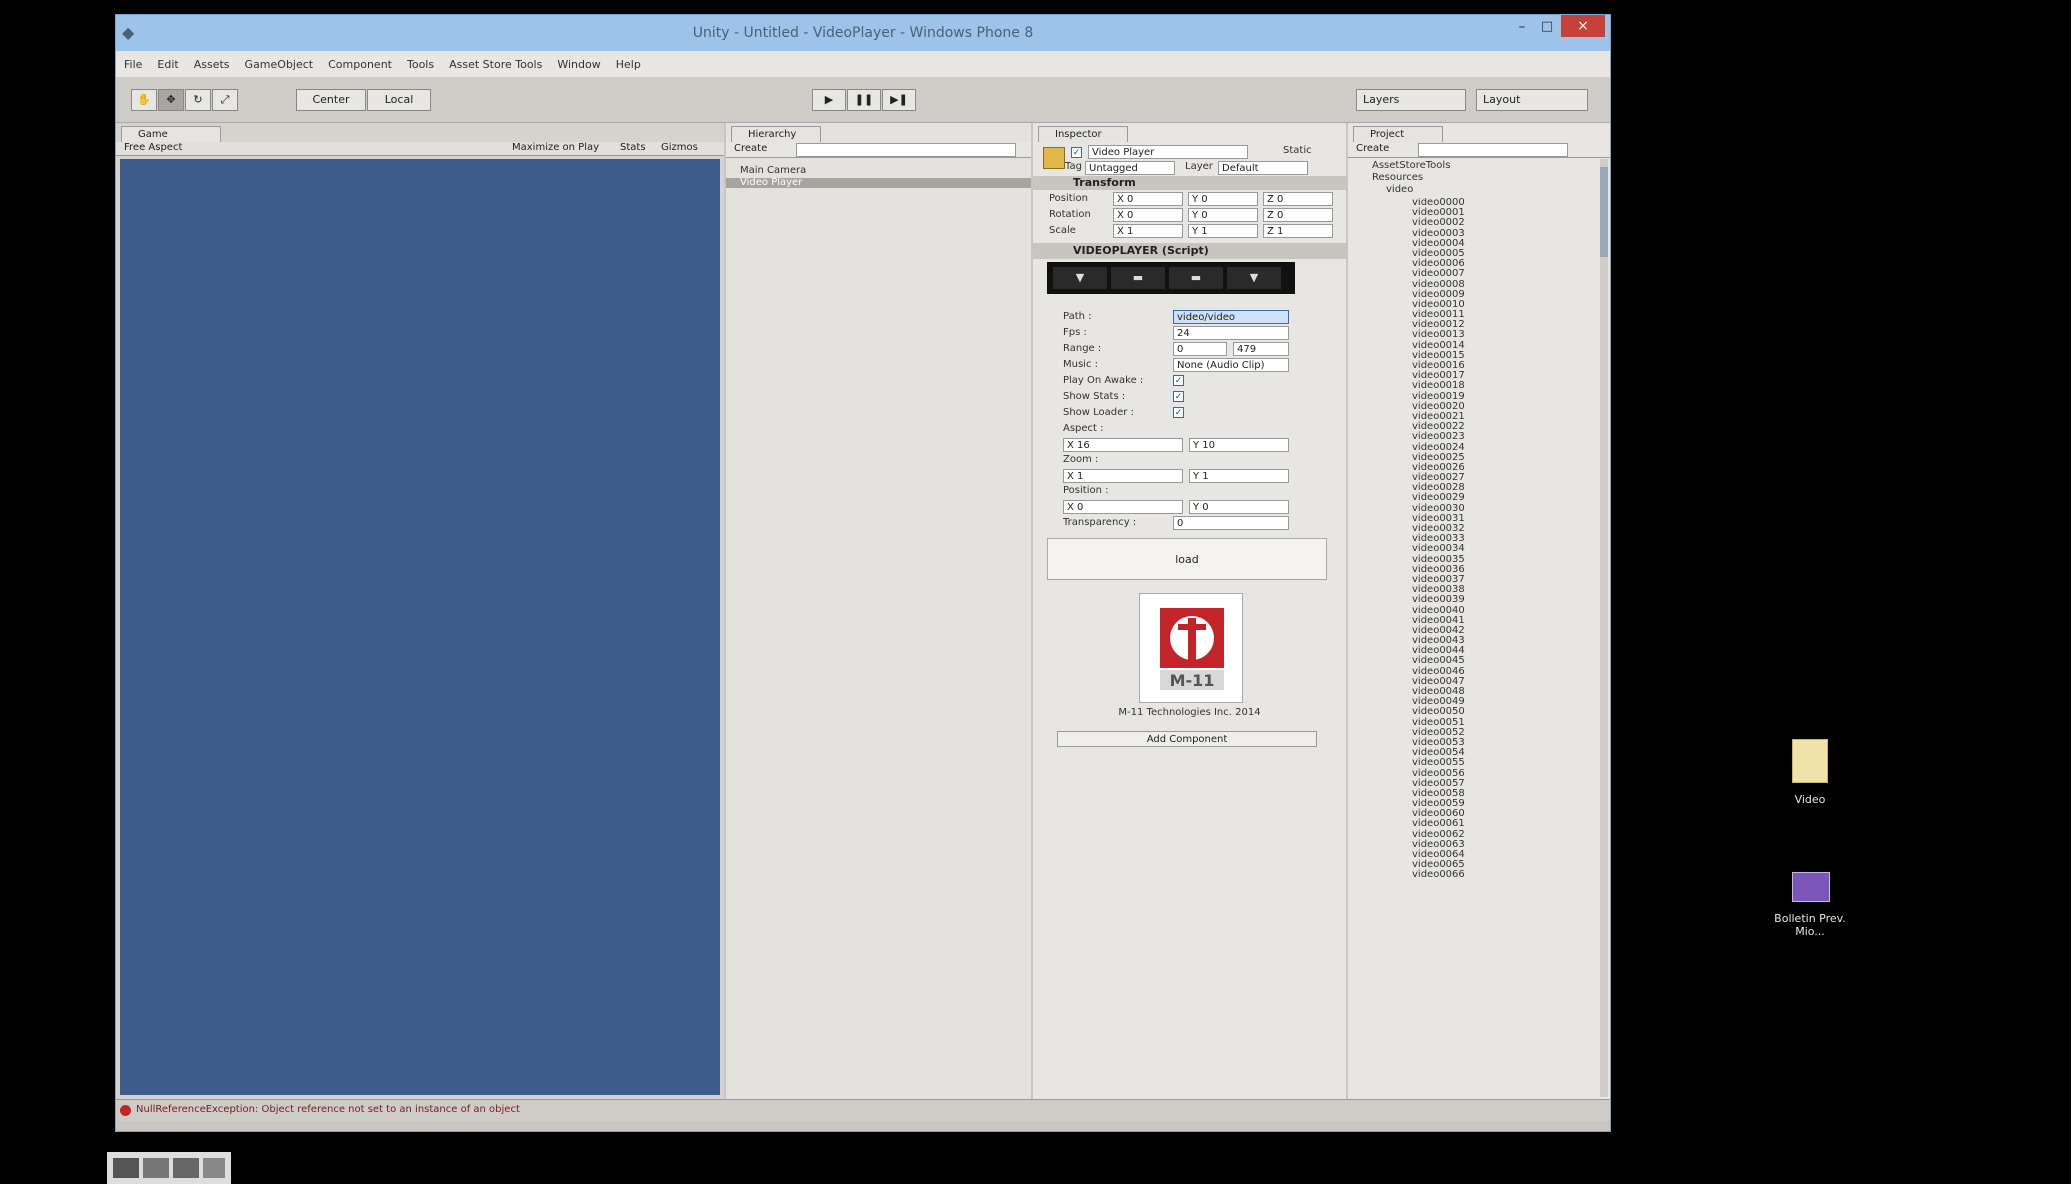 The image size is (2071, 1184). Describe the element at coordinates (495, 64) in the screenshot. I see `menu-asset-store-tools: Asset Store Tools` at that location.